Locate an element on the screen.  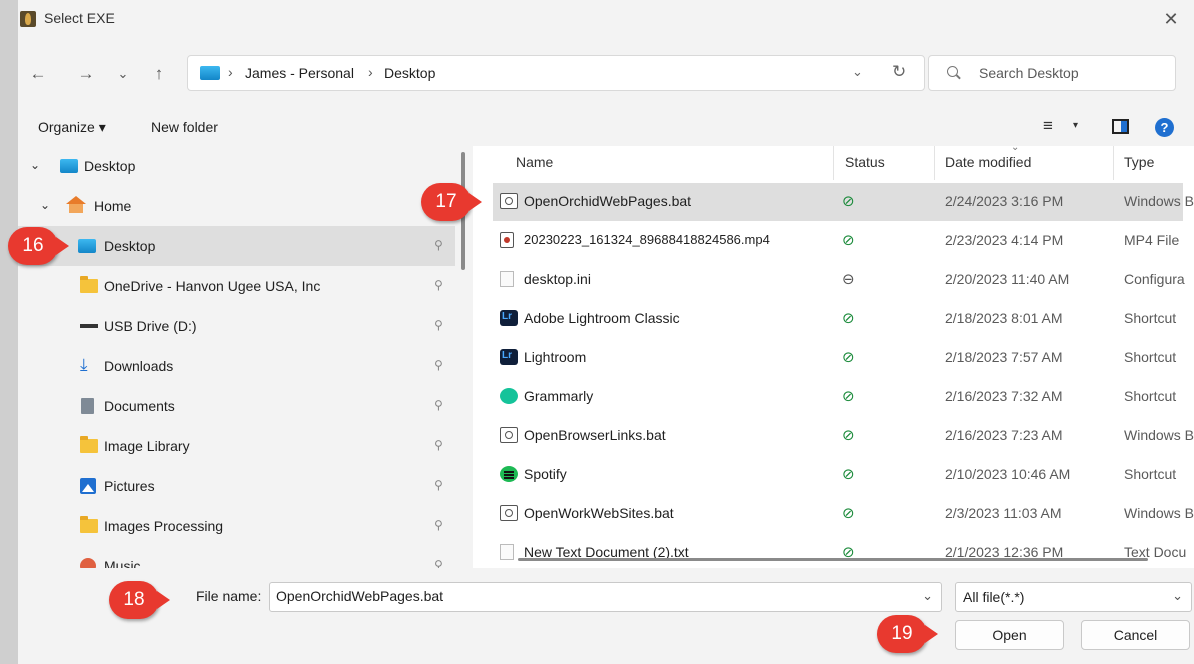
file-row-lightroom: Lightroom ⊘ 2/18/2023 7:57 AM Shortcut is located at coordinates (838, 358).